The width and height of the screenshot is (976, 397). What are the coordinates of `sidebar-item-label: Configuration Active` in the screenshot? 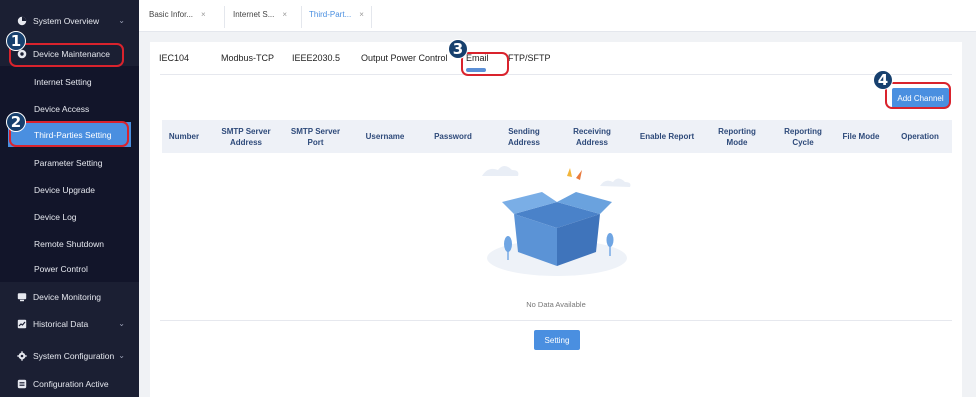 It's located at (71, 383).